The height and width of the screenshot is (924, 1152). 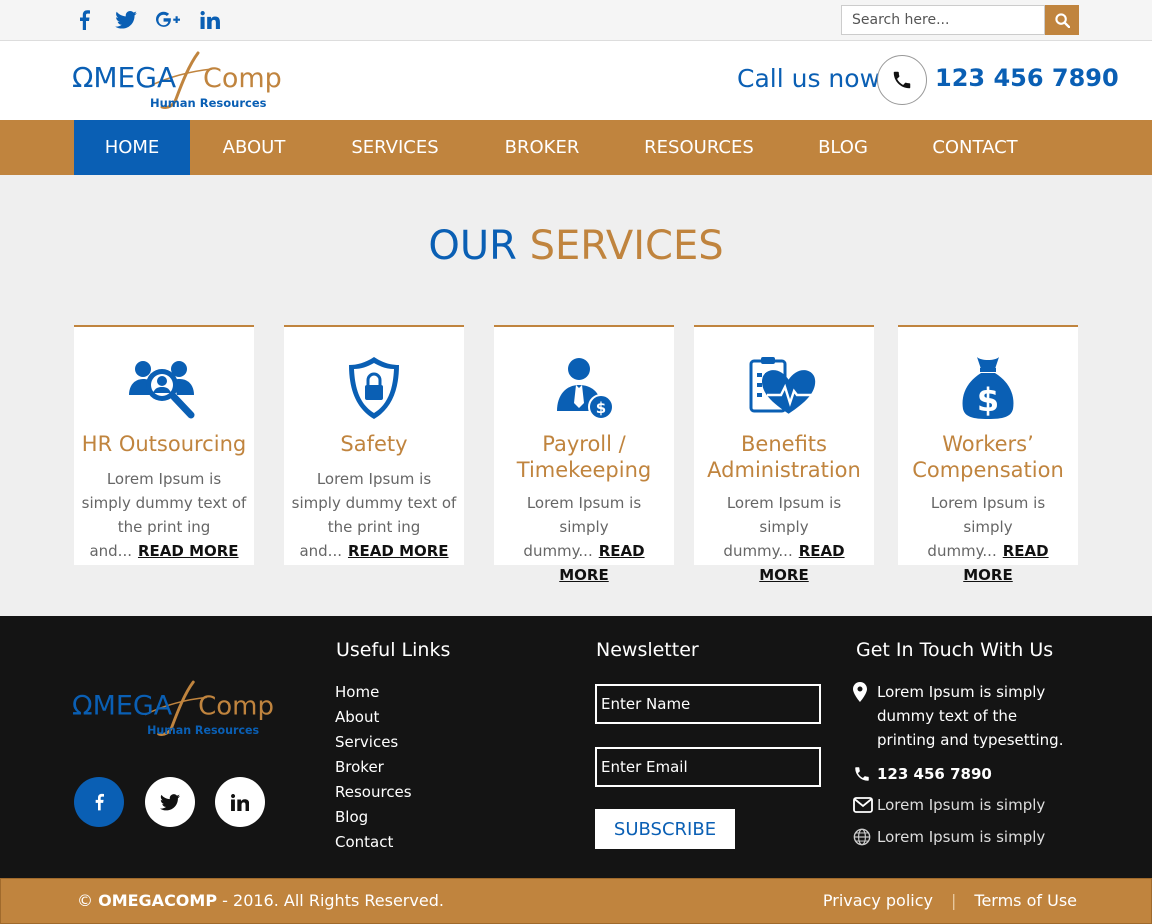 I want to click on contact-heading: Get In Touch With Us, so click(x=955, y=650).